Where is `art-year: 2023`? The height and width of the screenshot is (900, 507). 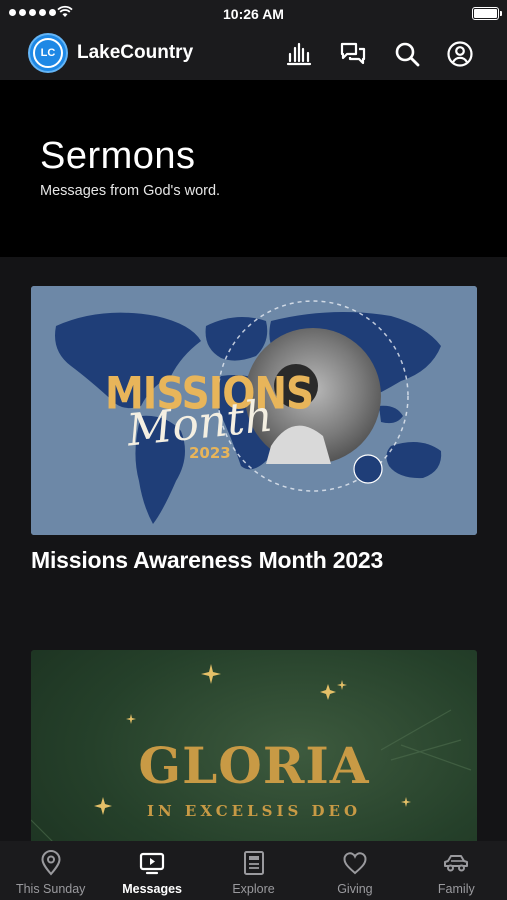
art-year: 2023 is located at coordinates (210, 453).